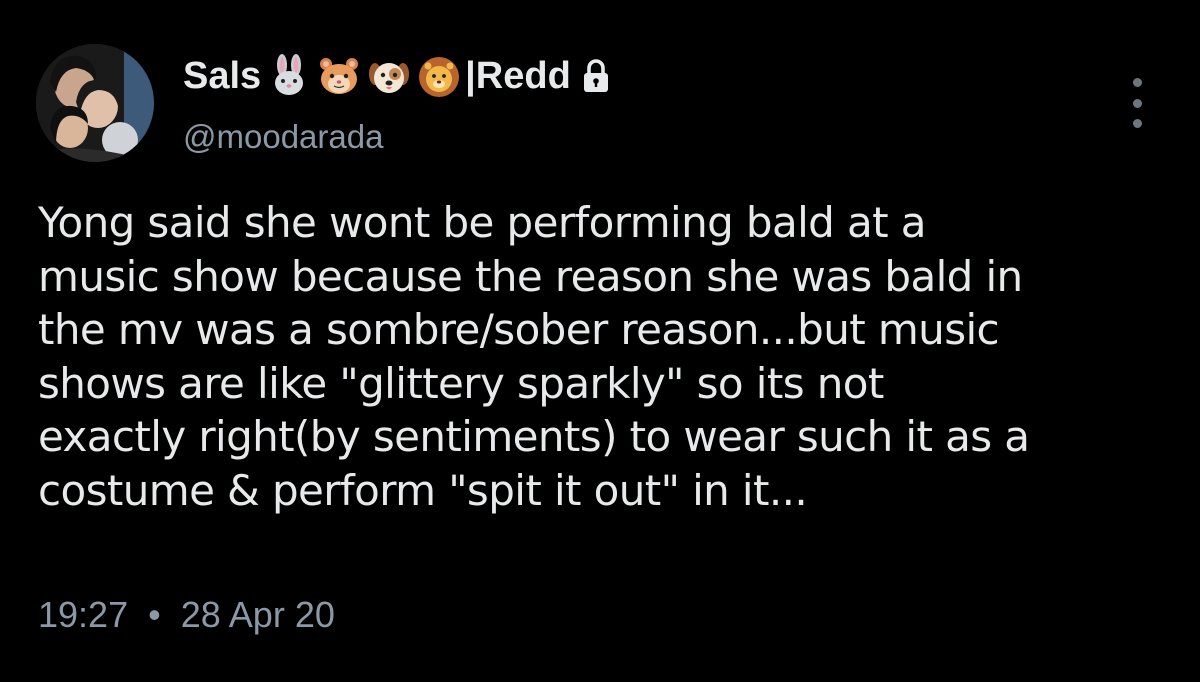 This screenshot has width=1200, height=682. I want to click on user-name-row: Sals |Redd, so click(397, 76).